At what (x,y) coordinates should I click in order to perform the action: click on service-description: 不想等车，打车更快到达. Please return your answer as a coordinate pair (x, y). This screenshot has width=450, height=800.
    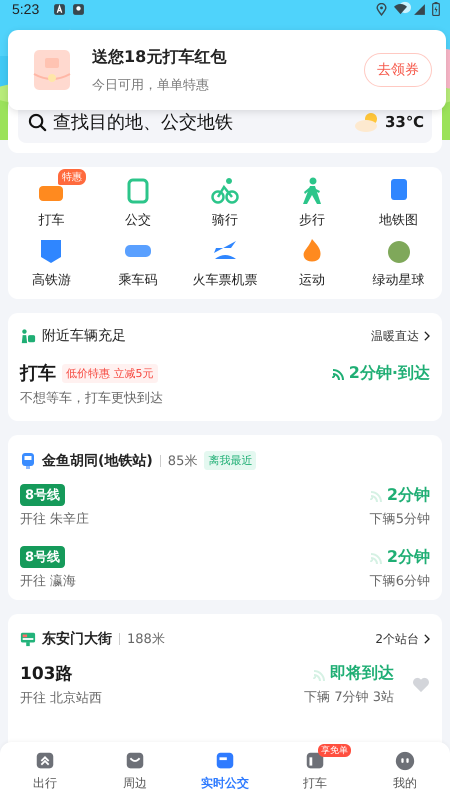
    Looking at the image, I should click on (92, 398).